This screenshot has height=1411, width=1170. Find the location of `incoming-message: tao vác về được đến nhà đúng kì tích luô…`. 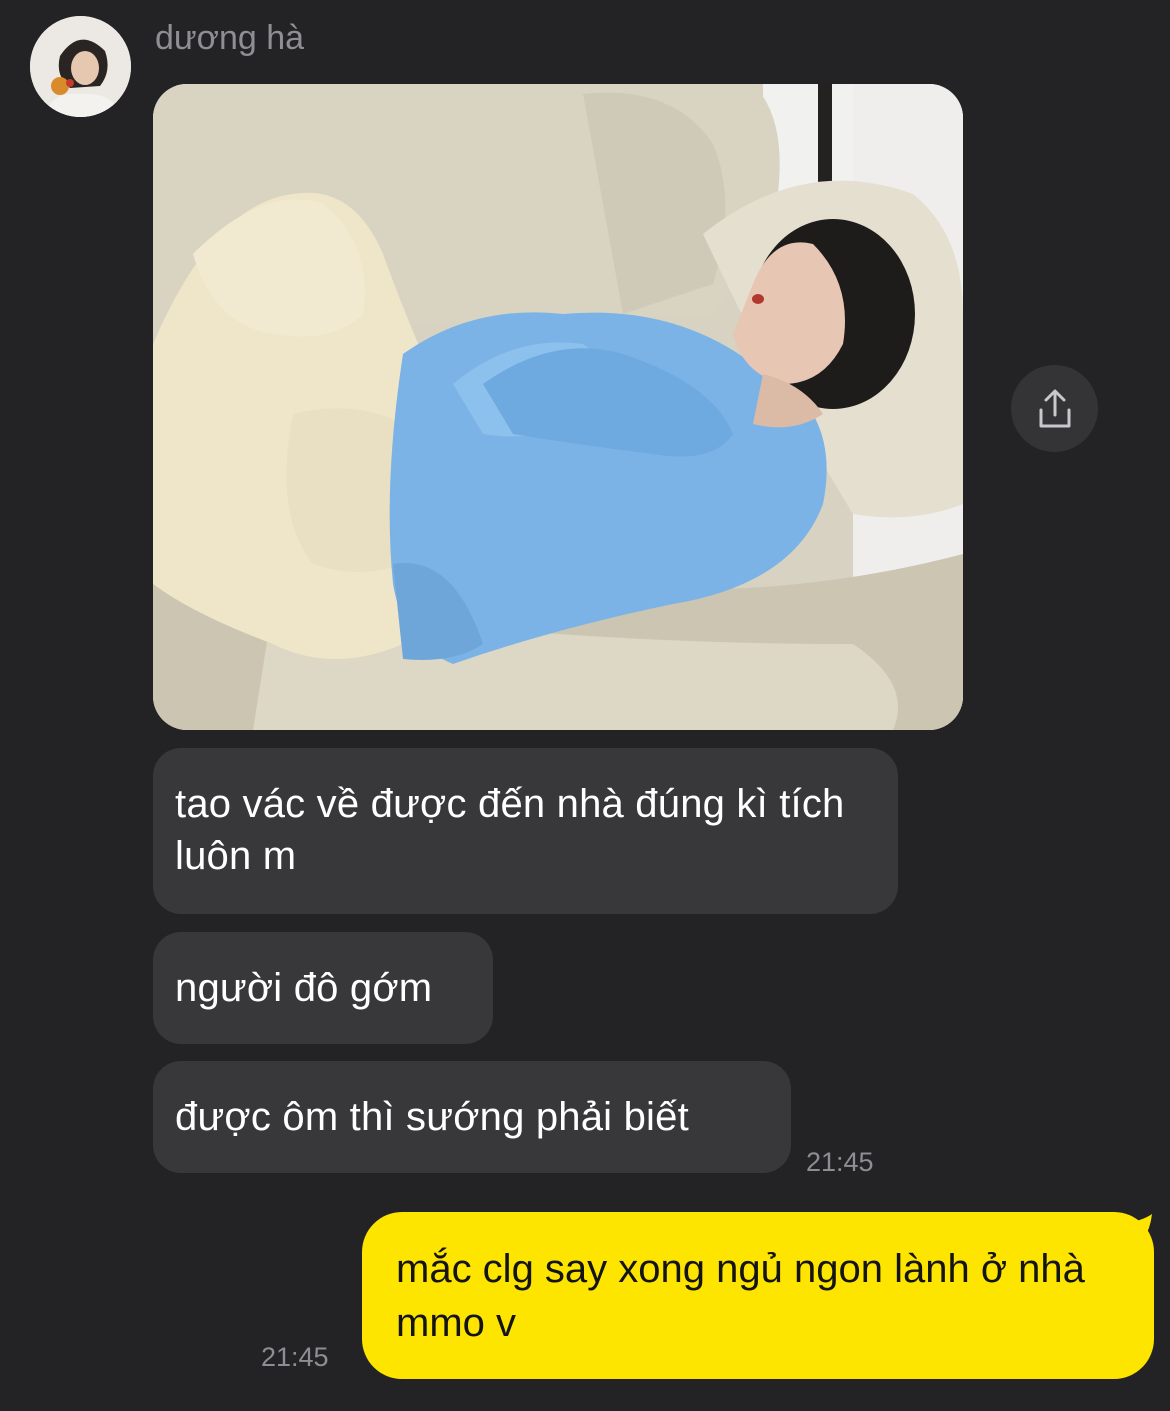

incoming-message: tao vác về được đến nhà đúng kì tích luô… is located at coordinates (525, 831).